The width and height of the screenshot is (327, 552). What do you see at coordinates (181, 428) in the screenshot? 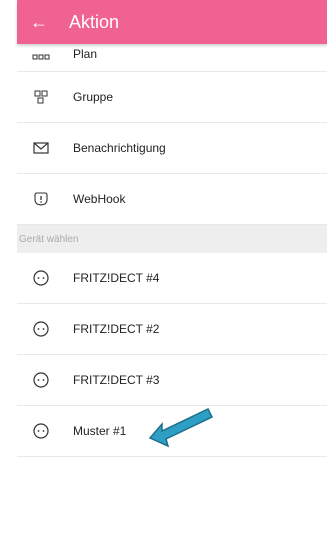
I see `pointer-arrow-icon` at bounding box center [181, 428].